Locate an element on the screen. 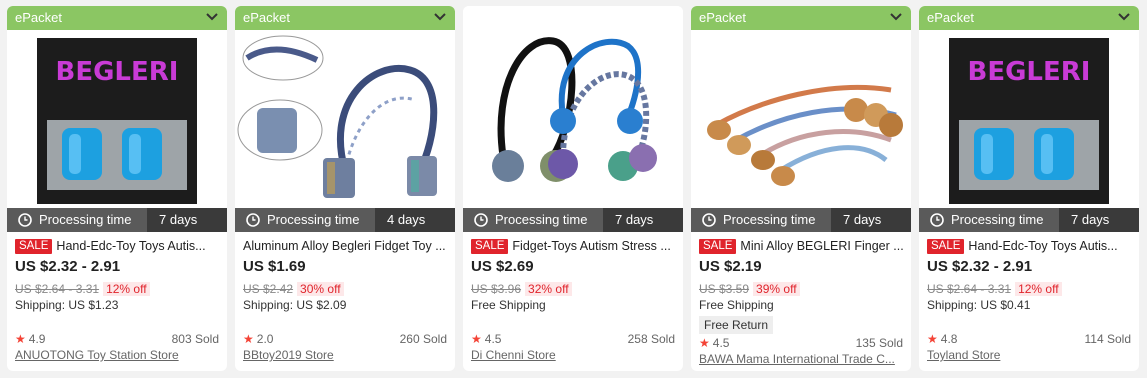 Image resolution: width=1147 pixels, height=378 pixels. original-price: US $2.42 is located at coordinates (268, 289).